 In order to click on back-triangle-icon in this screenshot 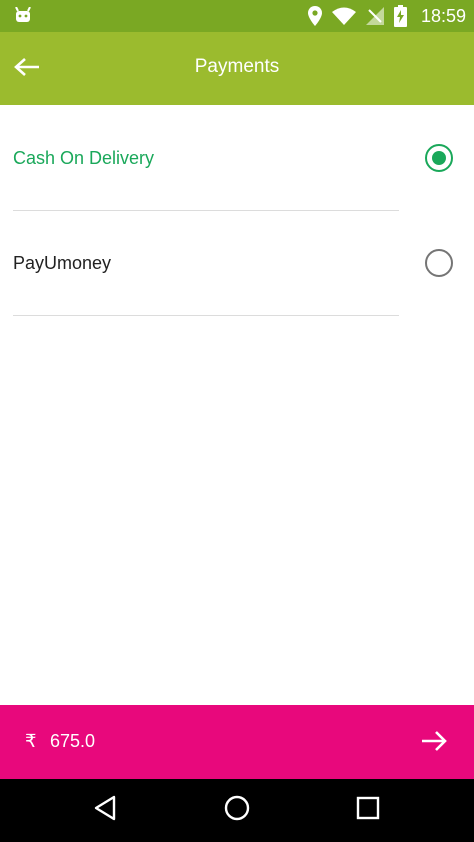, I will do `click(105, 810)`.